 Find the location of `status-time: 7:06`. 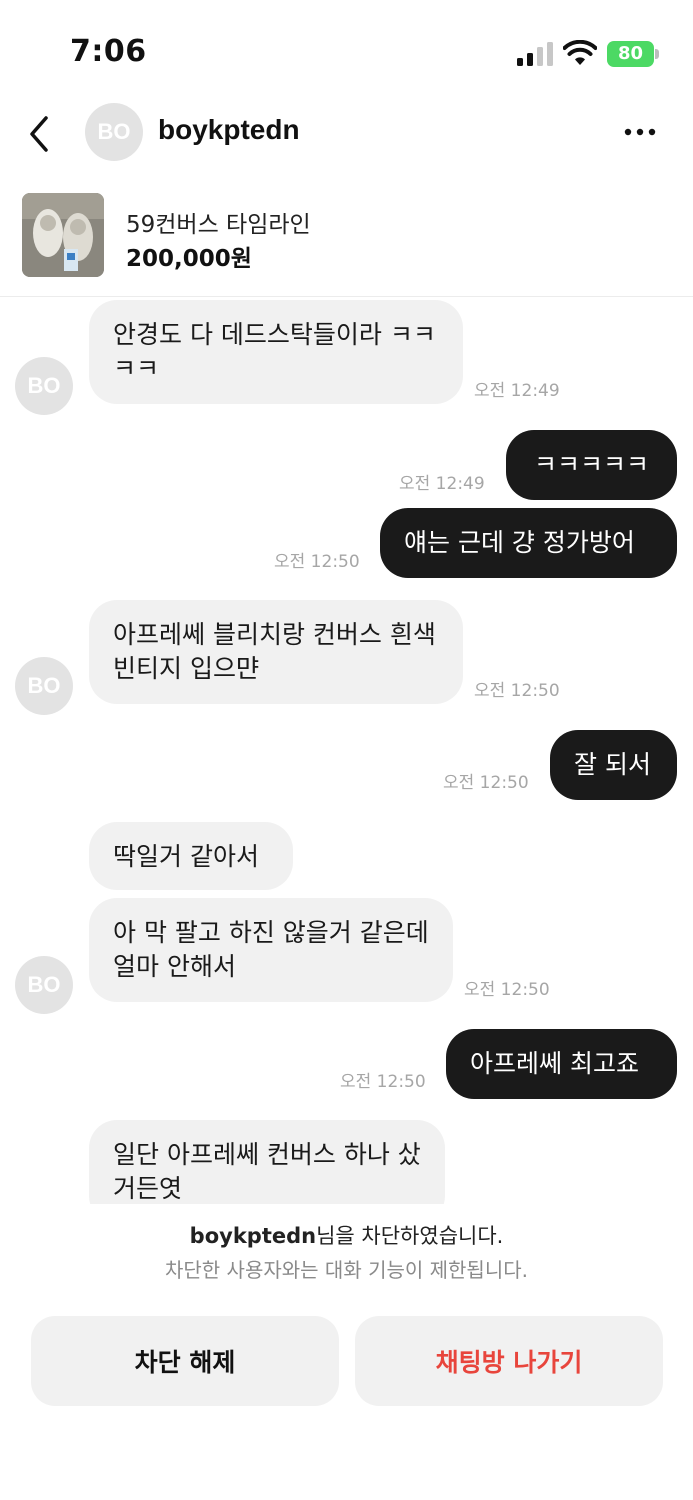

status-time: 7:06 is located at coordinates (108, 51).